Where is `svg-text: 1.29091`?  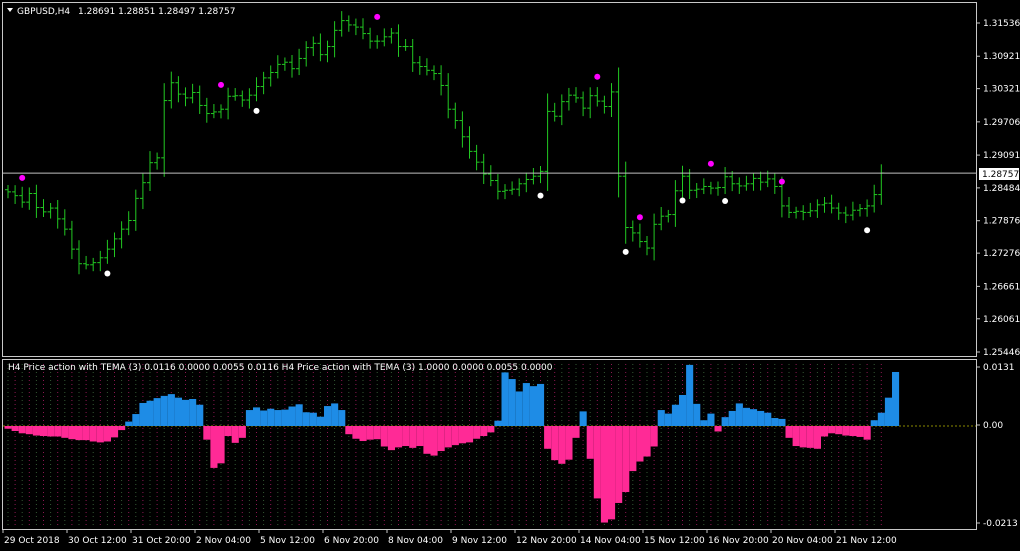 svg-text: 1.29091 is located at coordinates (1001, 156).